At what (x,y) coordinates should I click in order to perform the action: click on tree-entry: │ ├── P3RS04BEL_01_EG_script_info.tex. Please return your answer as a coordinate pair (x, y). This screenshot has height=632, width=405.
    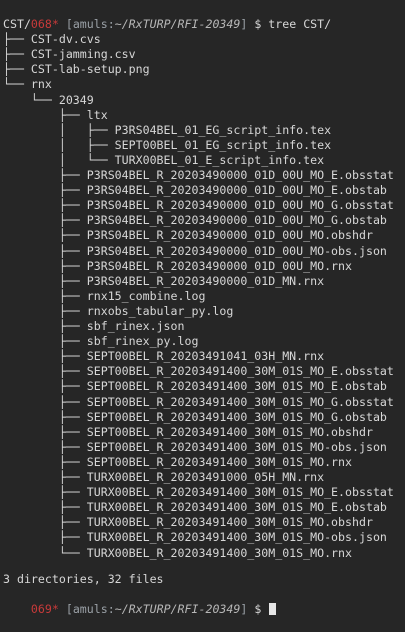
    Looking at the image, I should click on (167, 129).